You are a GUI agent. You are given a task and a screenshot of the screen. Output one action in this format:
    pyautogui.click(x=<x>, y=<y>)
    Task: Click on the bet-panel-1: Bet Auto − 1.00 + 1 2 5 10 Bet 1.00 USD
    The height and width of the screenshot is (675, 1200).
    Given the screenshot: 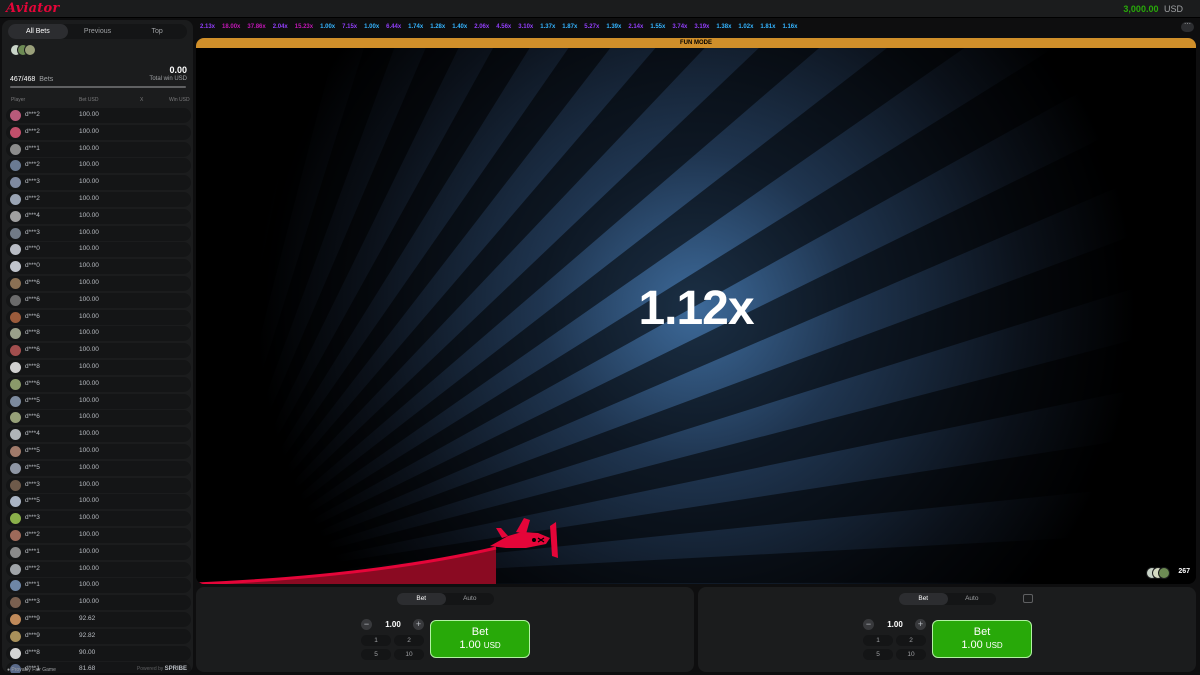 What is the action you would take?
    pyautogui.click(x=445, y=629)
    